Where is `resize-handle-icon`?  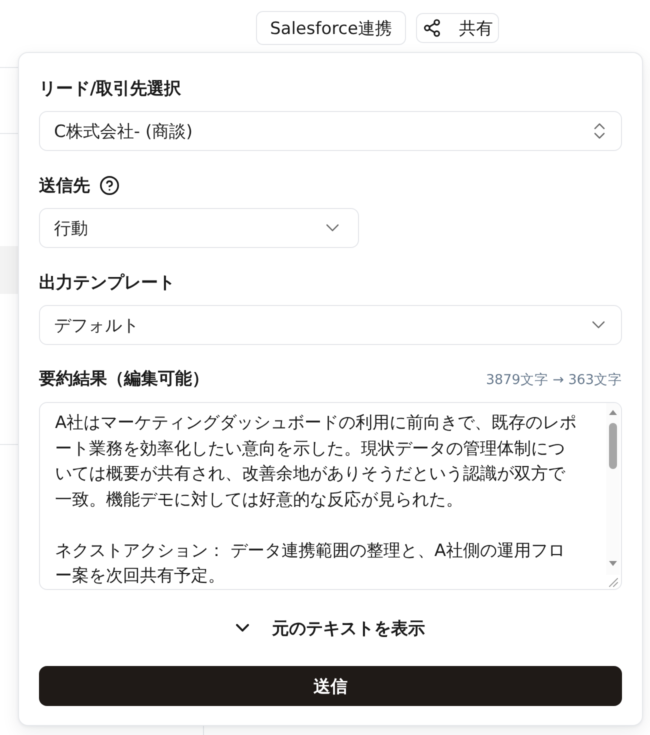 resize-handle-icon is located at coordinates (613, 582).